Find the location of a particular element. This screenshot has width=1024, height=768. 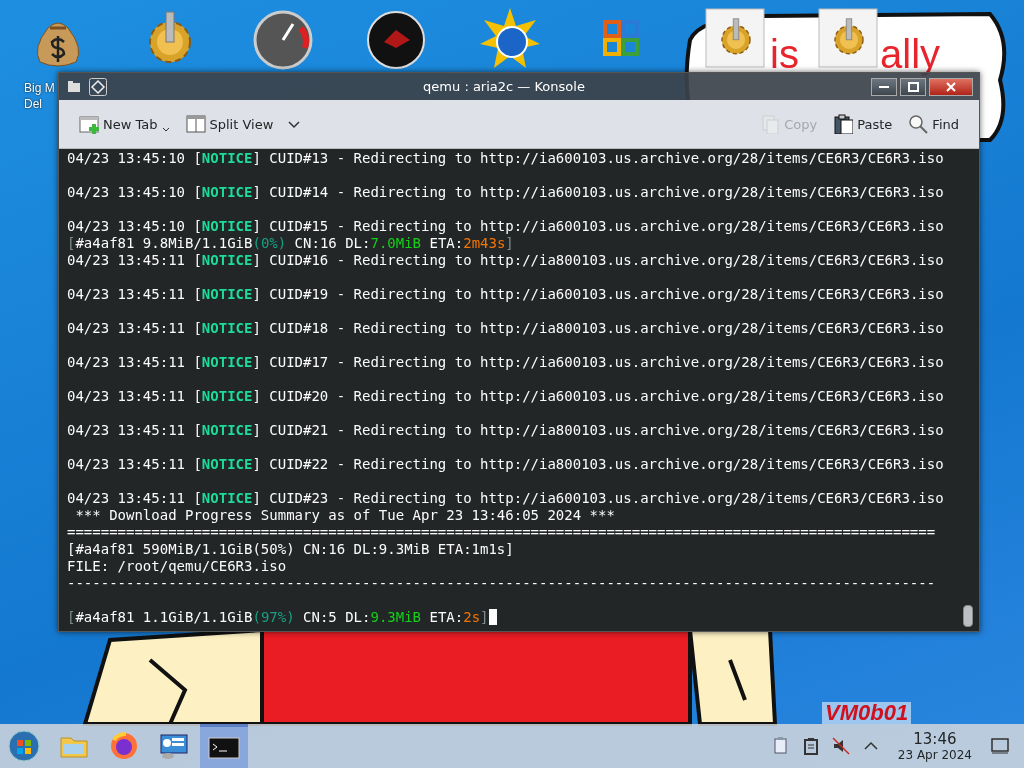

new-tab-button: New Tab is located at coordinates (124, 124).